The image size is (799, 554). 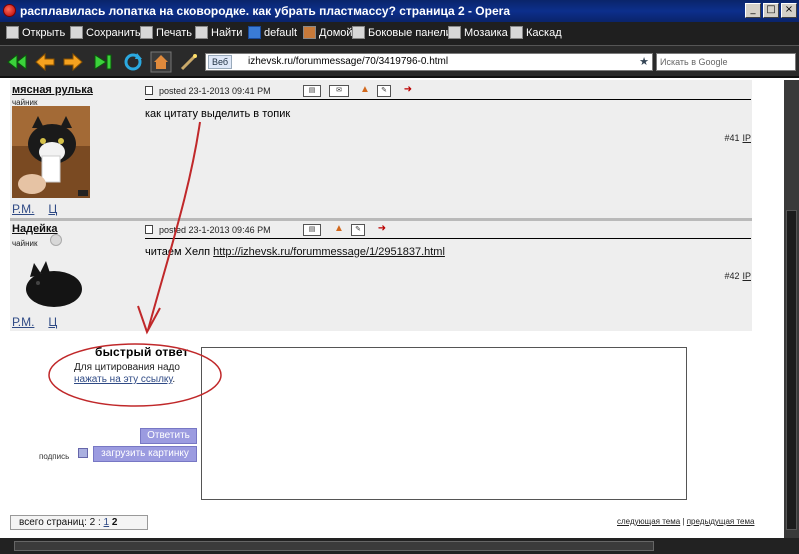 I want to click on next-topic-link: следующая тема, so click(x=648, y=521).